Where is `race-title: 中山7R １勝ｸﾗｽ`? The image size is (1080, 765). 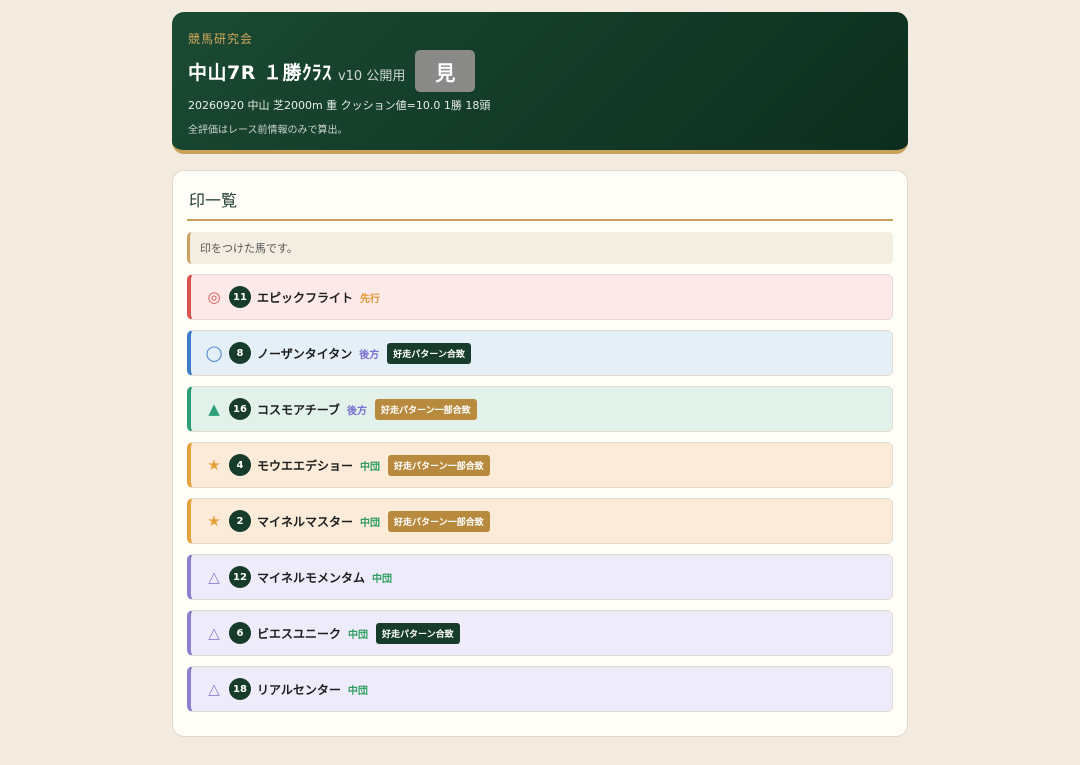
race-title: 中山7R １勝ｸﾗｽ is located at coordinates (260, 72).